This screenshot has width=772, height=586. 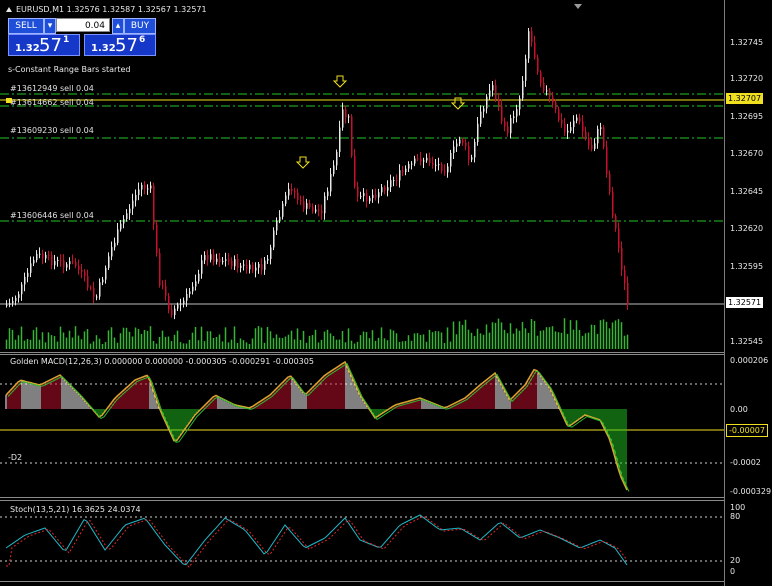 What do you see at coordinates (52, 88) in the screenshot?
I see `order-label: #13612949 sell 0.04` at bounding box center [52, 88].